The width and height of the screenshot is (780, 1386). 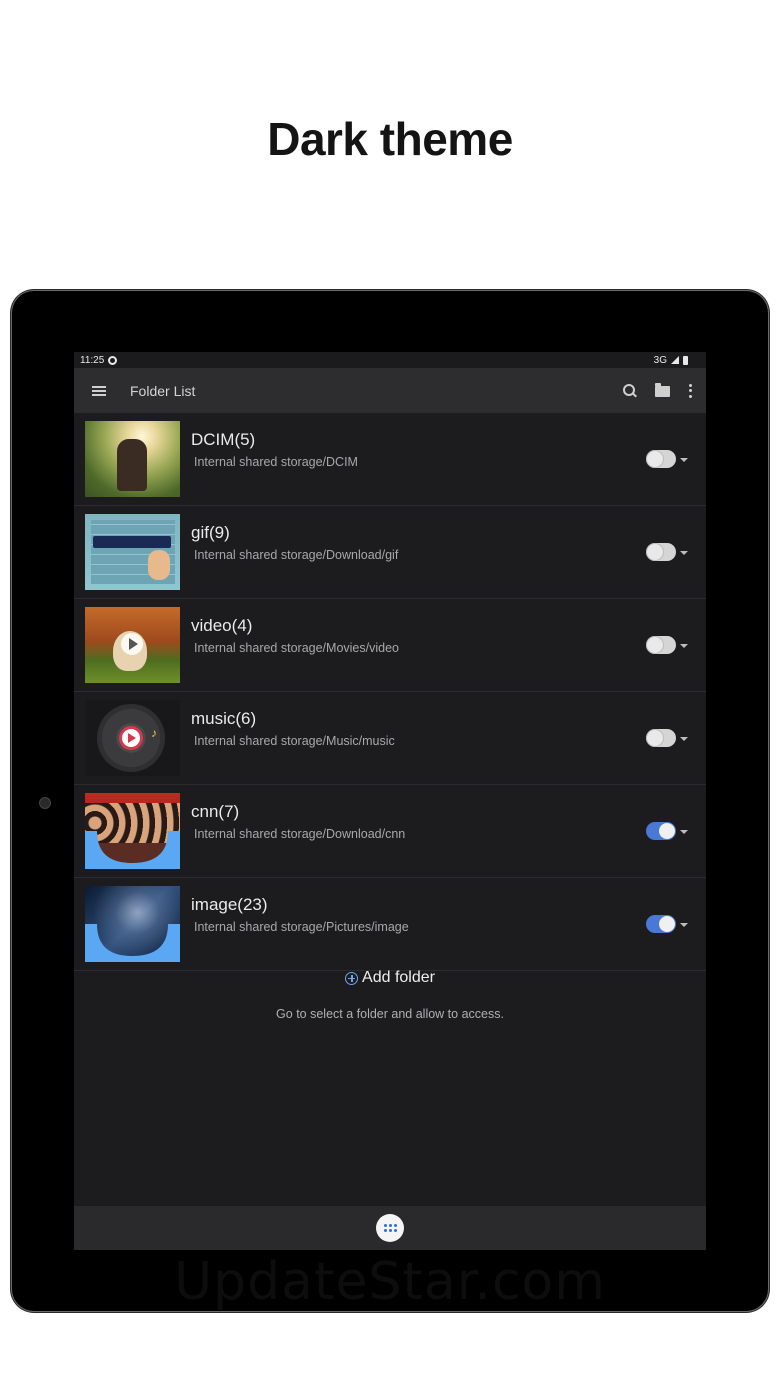 What do you see at coordinates (390, 390) in the screenshot?
I see `app-bar: Folder List` at bounding box center [390, 390].